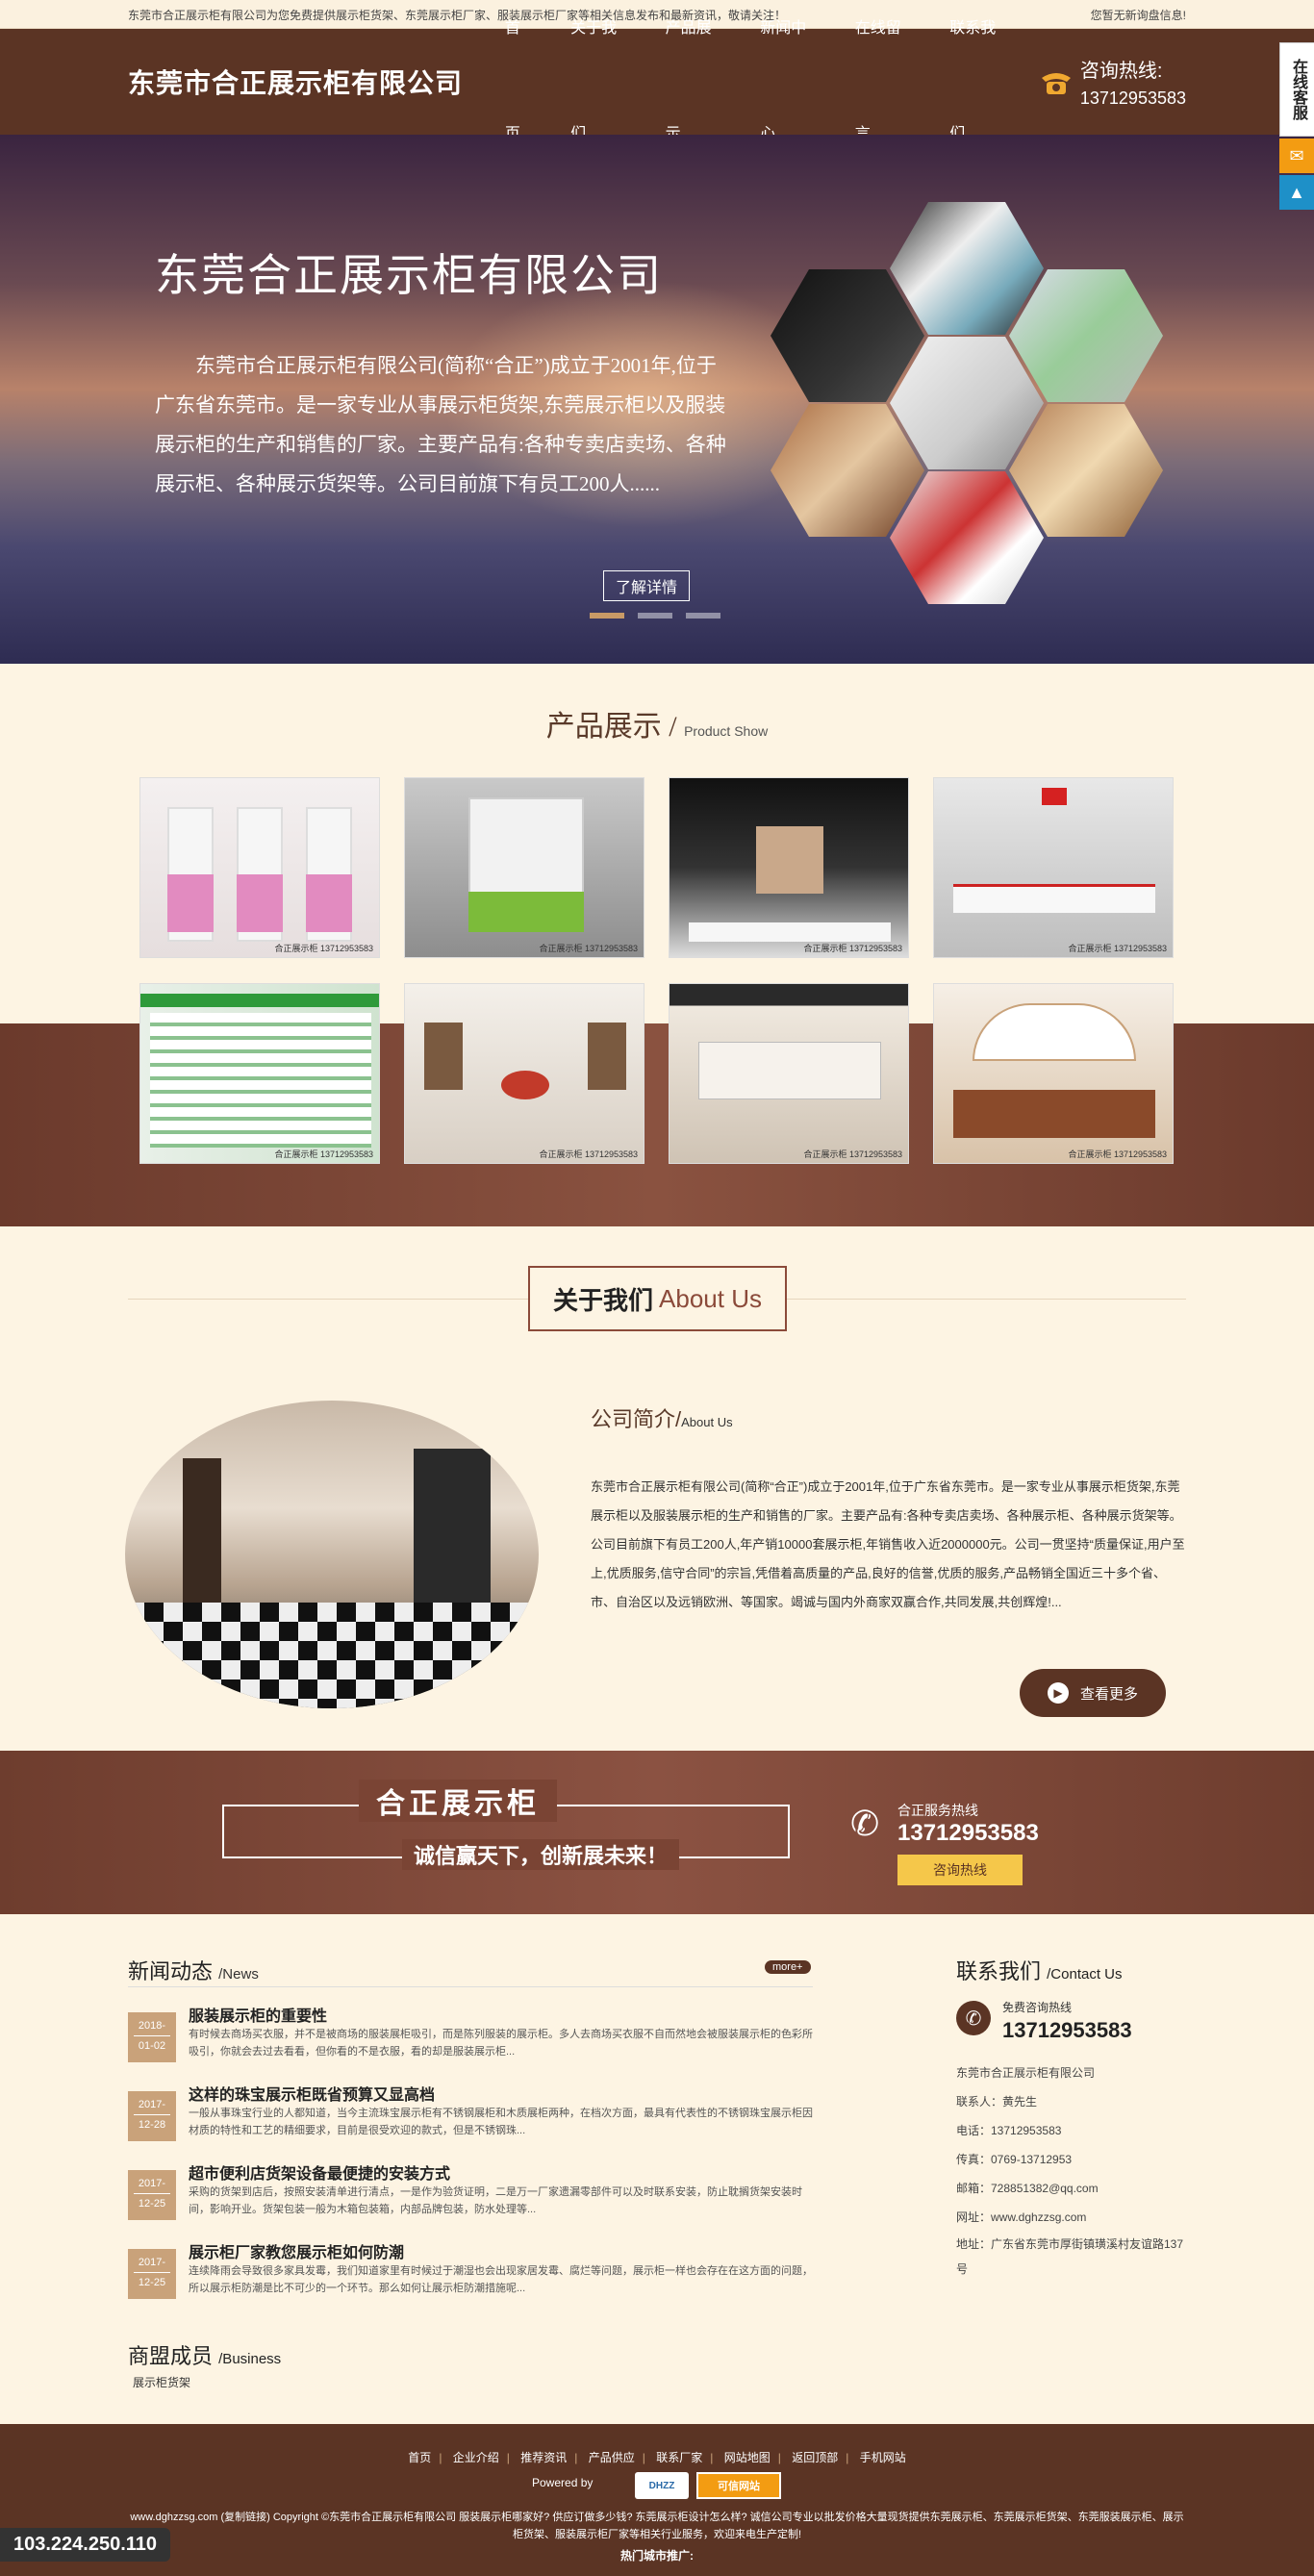  I want to click on chat-icon: ✉, so click(1297, 156).